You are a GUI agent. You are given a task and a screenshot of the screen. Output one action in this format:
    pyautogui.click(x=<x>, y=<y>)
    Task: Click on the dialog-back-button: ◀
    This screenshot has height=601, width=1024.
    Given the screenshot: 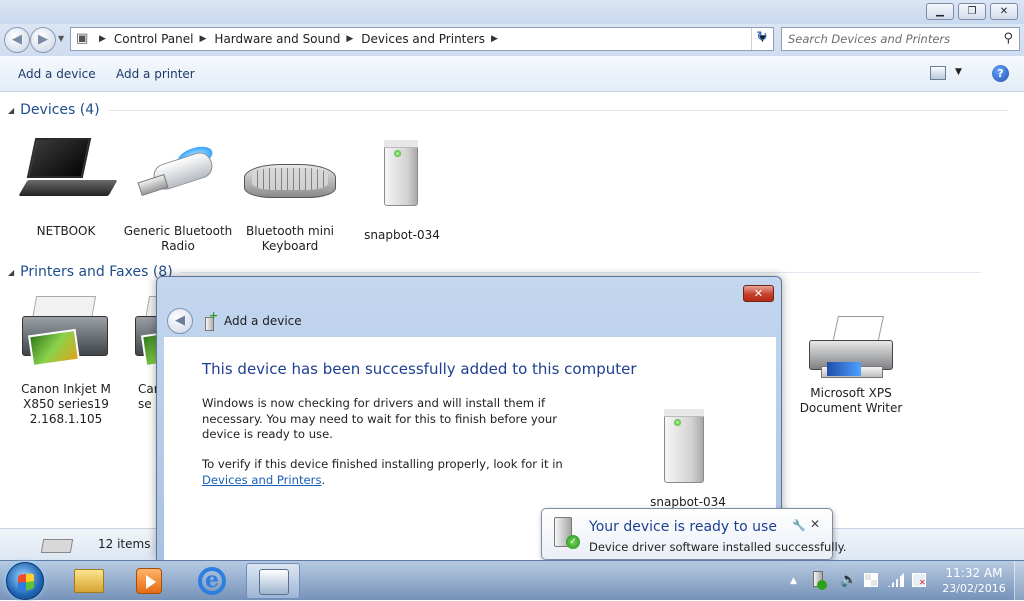 What is the action you would take?
    pyautogui.click(x=180, y=321)
    